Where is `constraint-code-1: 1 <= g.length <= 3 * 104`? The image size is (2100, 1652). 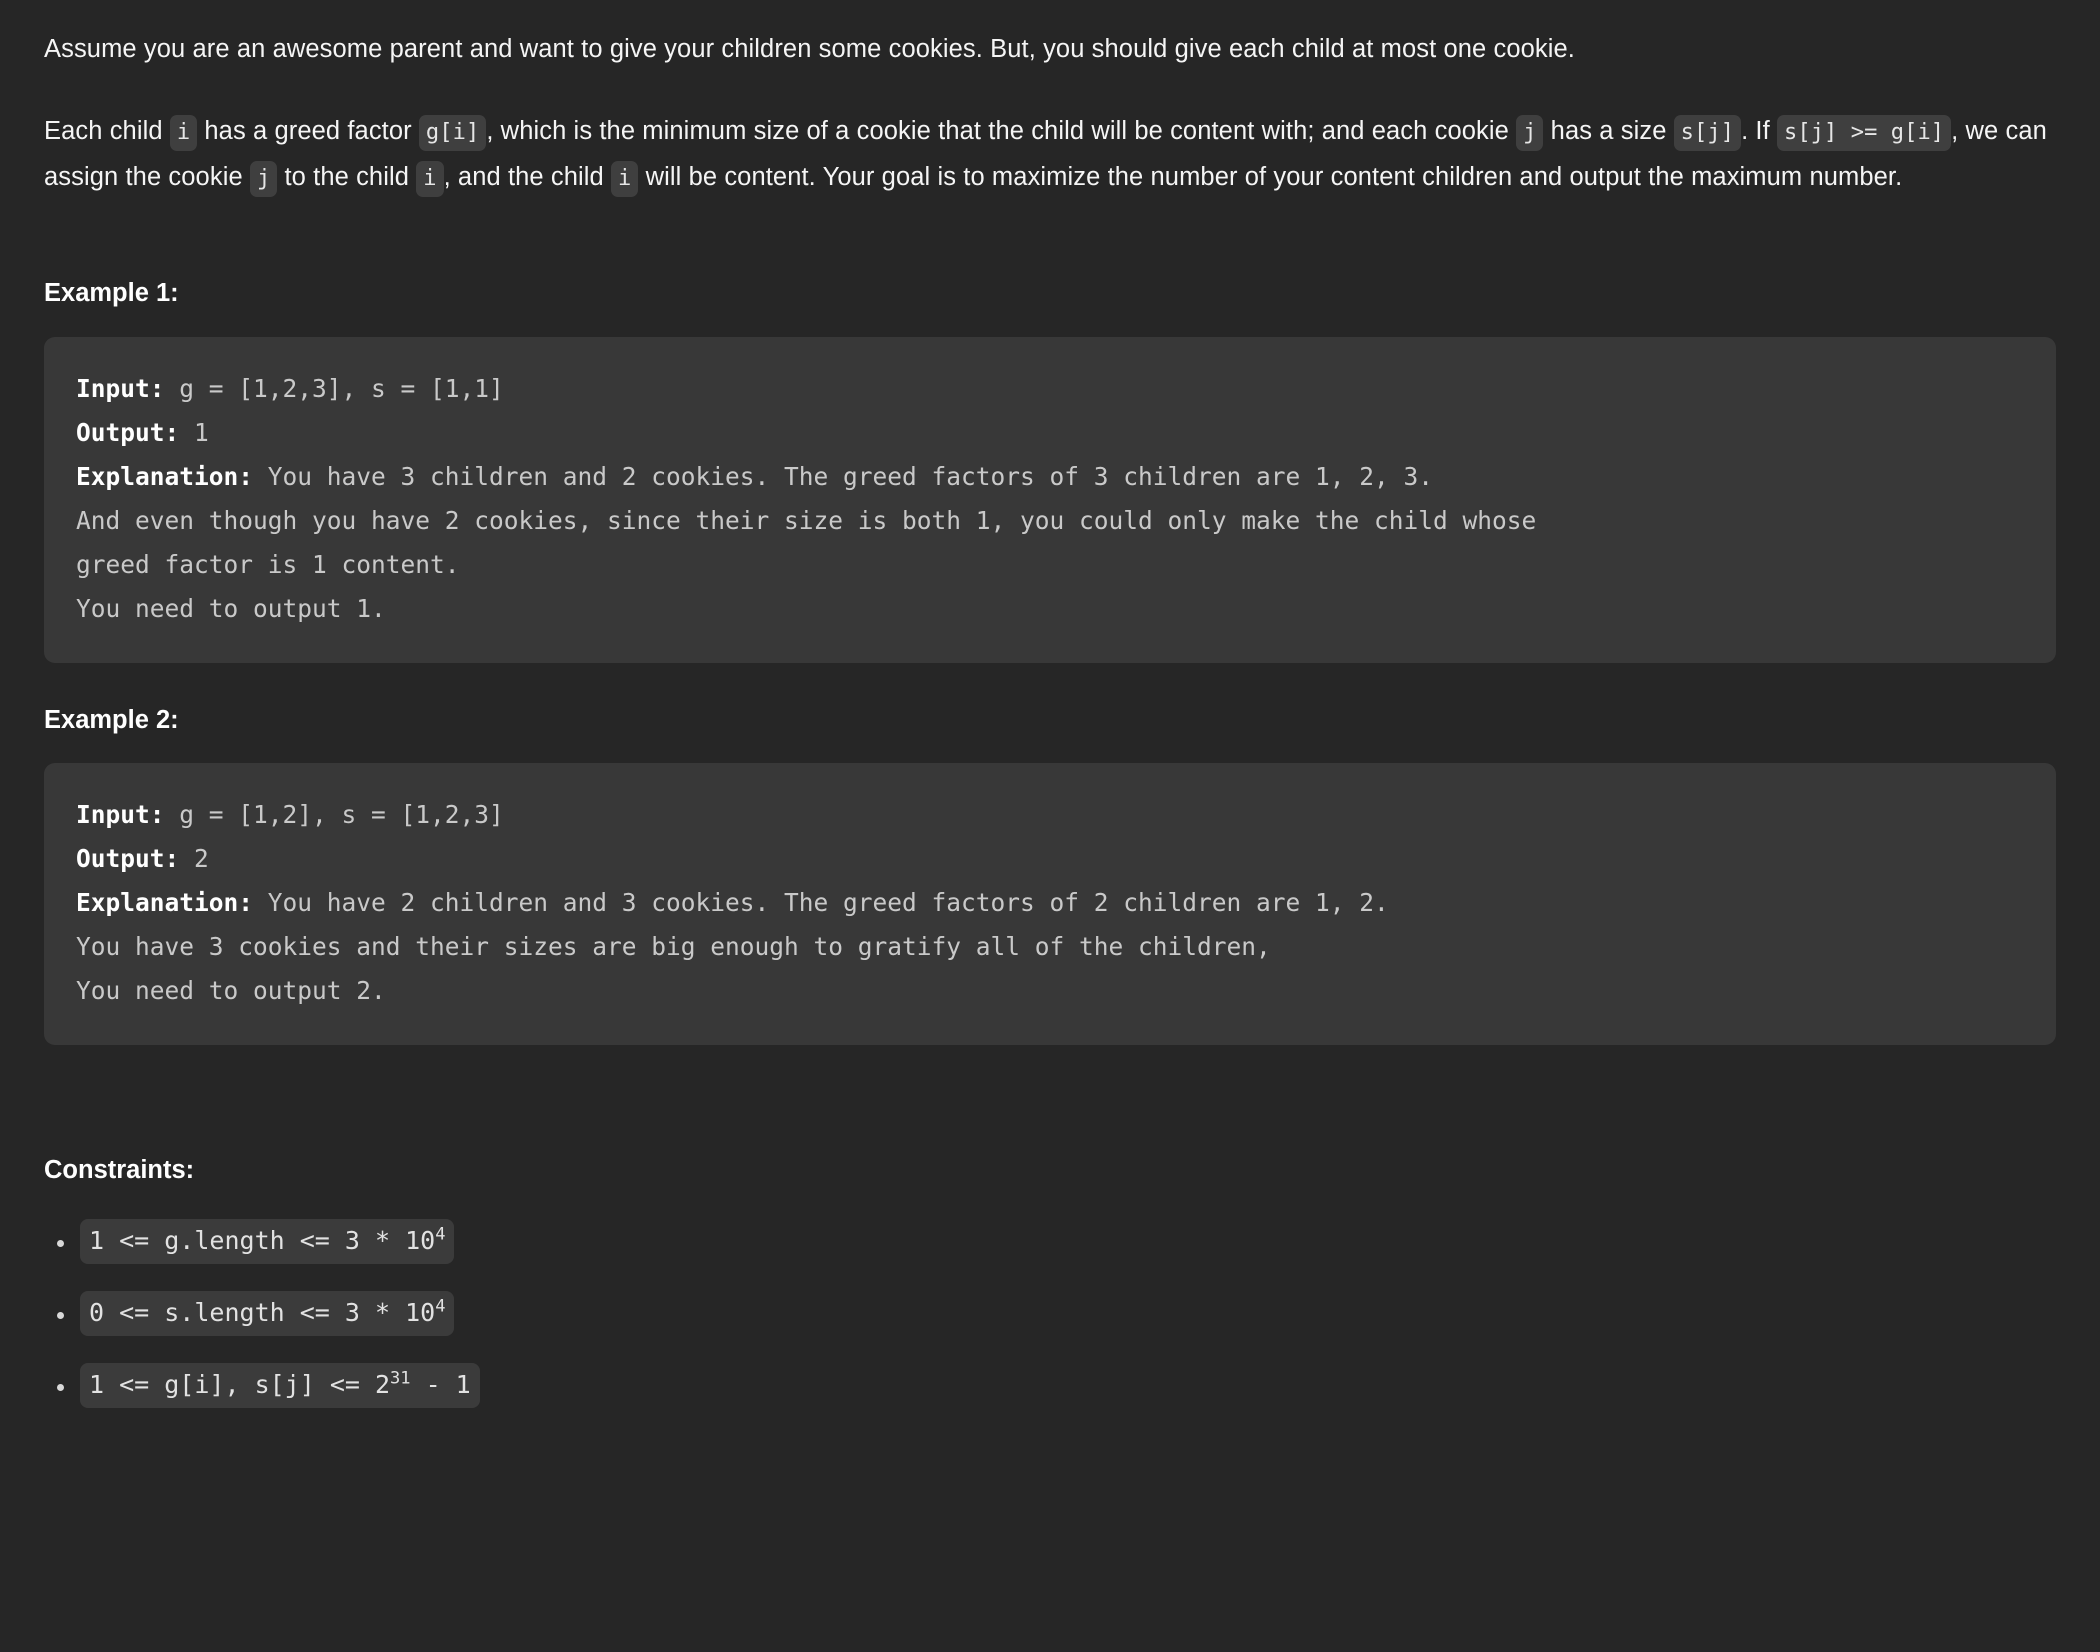
constraint-code-1: 1 <= g.length <= 3 * 104 is located at coordinates (267, 1241).